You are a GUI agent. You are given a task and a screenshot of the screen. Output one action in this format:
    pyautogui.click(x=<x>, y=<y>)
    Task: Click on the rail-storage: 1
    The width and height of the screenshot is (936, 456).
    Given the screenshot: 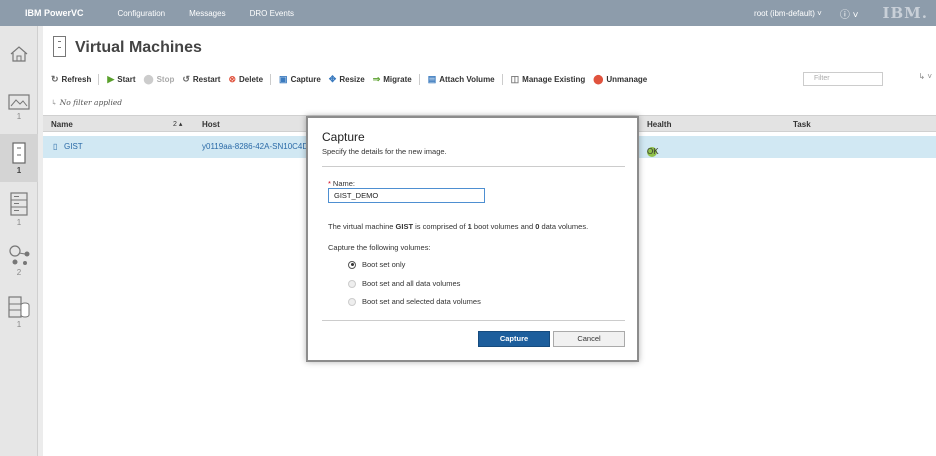 What is the action you would take?
    pyautogui.click(x=19, y=314)
    